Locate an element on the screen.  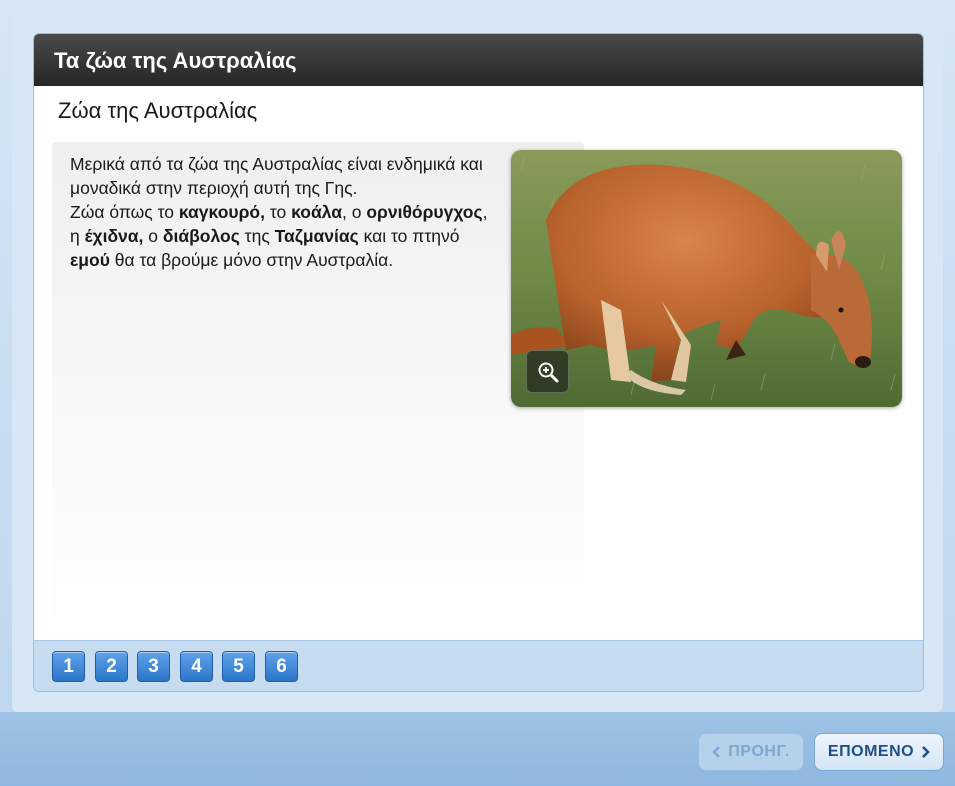
kangaroo-illustration is located at coordinates (706, 278).